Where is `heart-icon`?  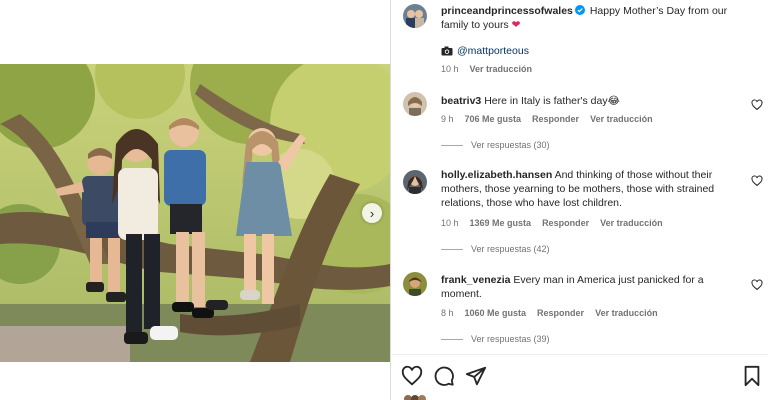
heart-icon is located at coordinates (412, 376).